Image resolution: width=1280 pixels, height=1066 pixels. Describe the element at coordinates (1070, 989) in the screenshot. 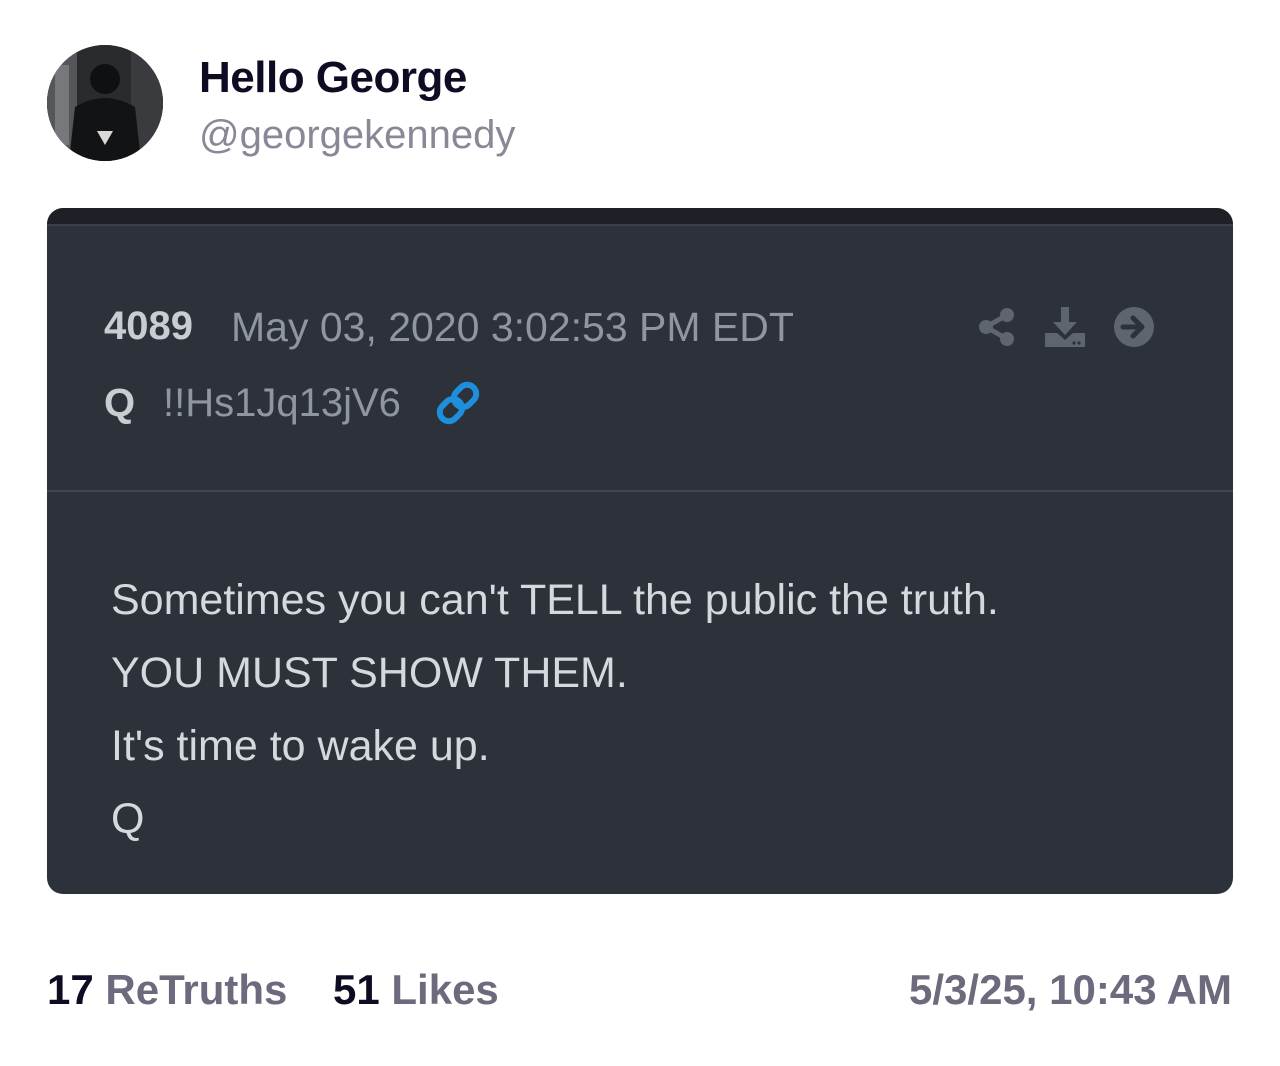

I see `post-timestamp: 5/3/25, 10:43 AM` at that location.